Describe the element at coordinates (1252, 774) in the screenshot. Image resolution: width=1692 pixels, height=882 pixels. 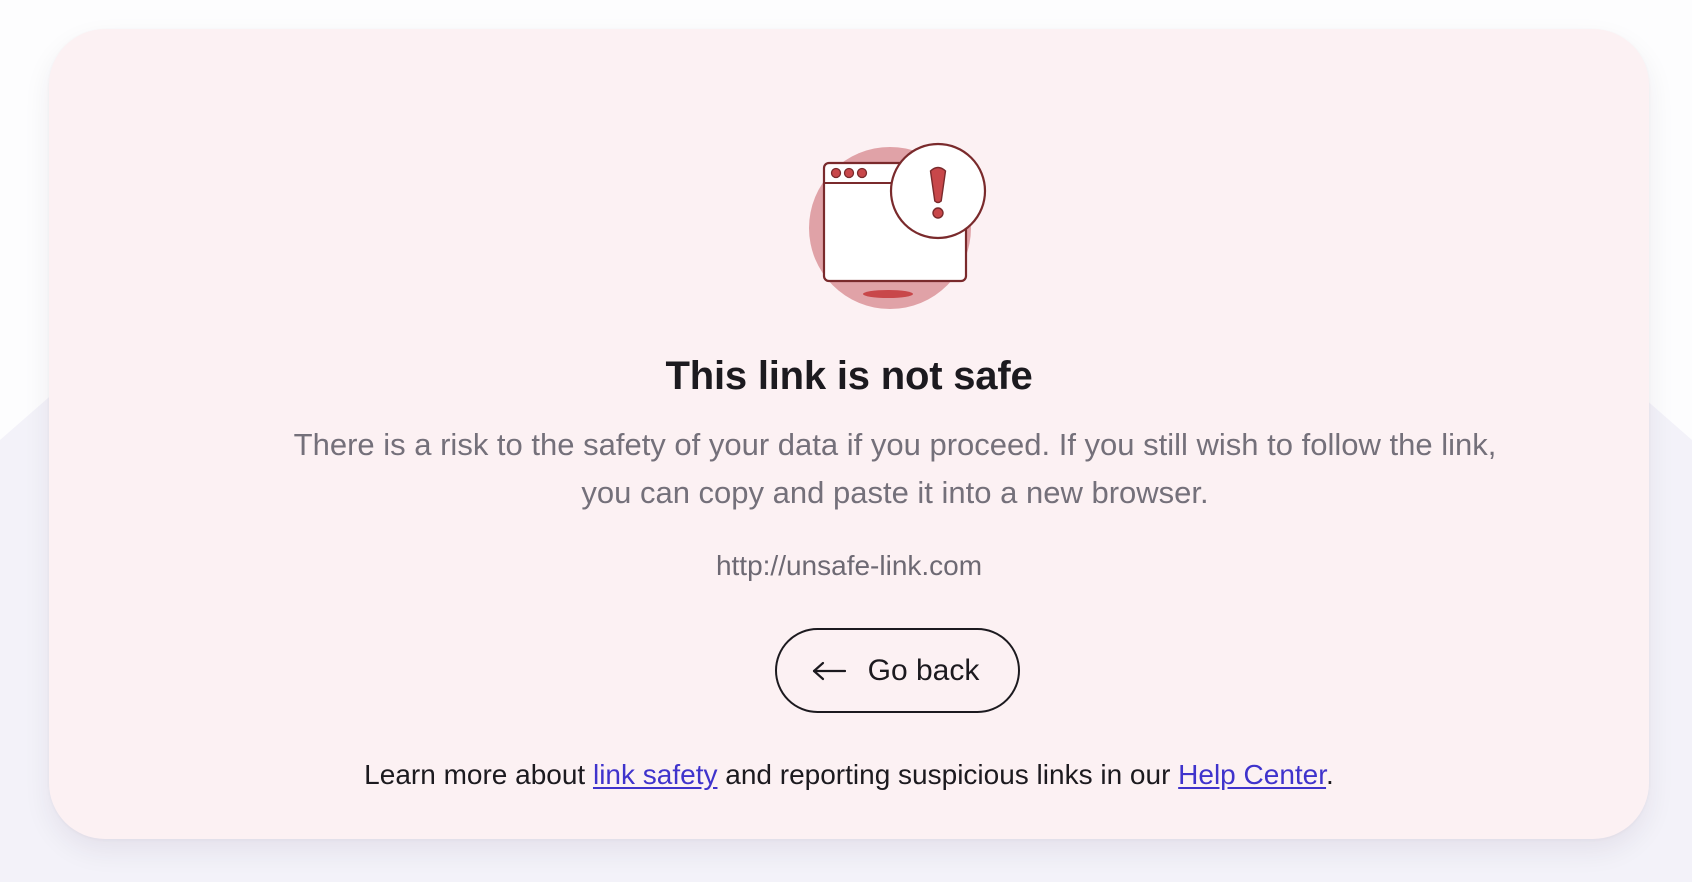
I see `help-center-link: Help Center` at that location.